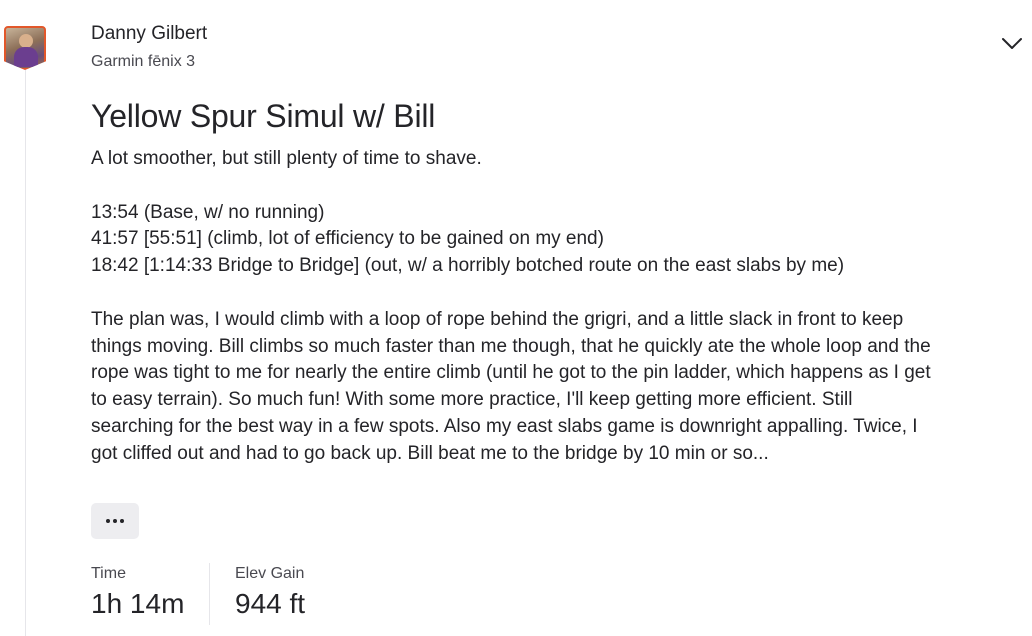  What do you see at coordinates (108, 573) in the screenshot?
I see `stat-label: Time` at bounding box center [108, 573].